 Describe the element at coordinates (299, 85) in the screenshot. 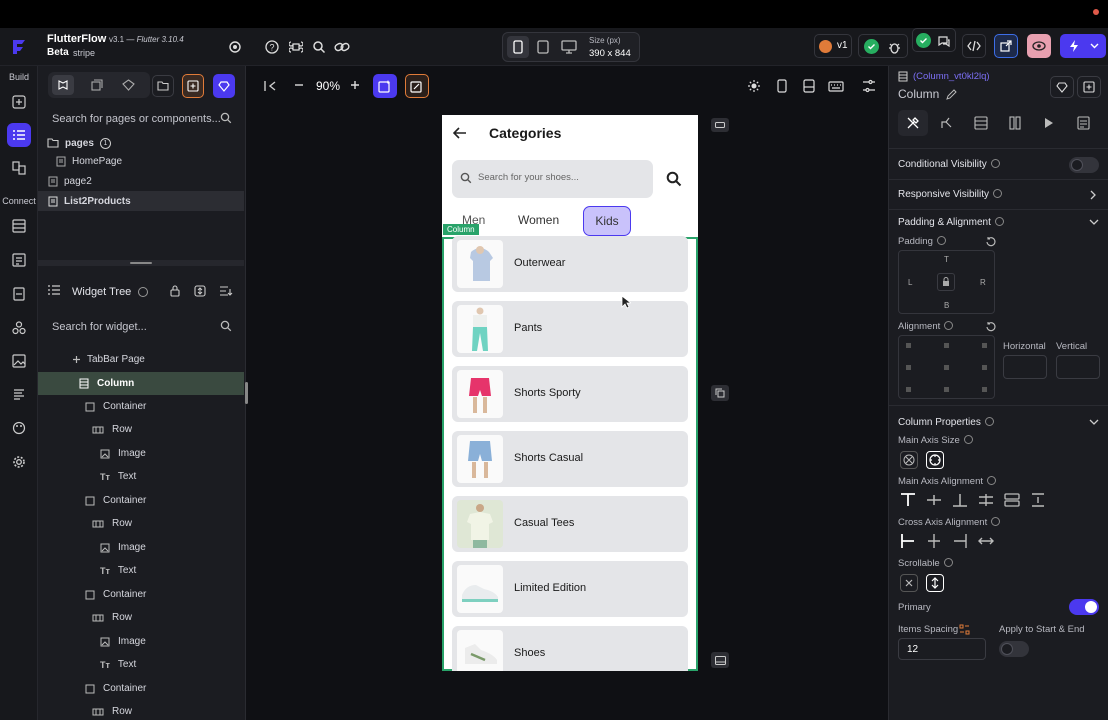

I see `zoom-out-icon` at that location.